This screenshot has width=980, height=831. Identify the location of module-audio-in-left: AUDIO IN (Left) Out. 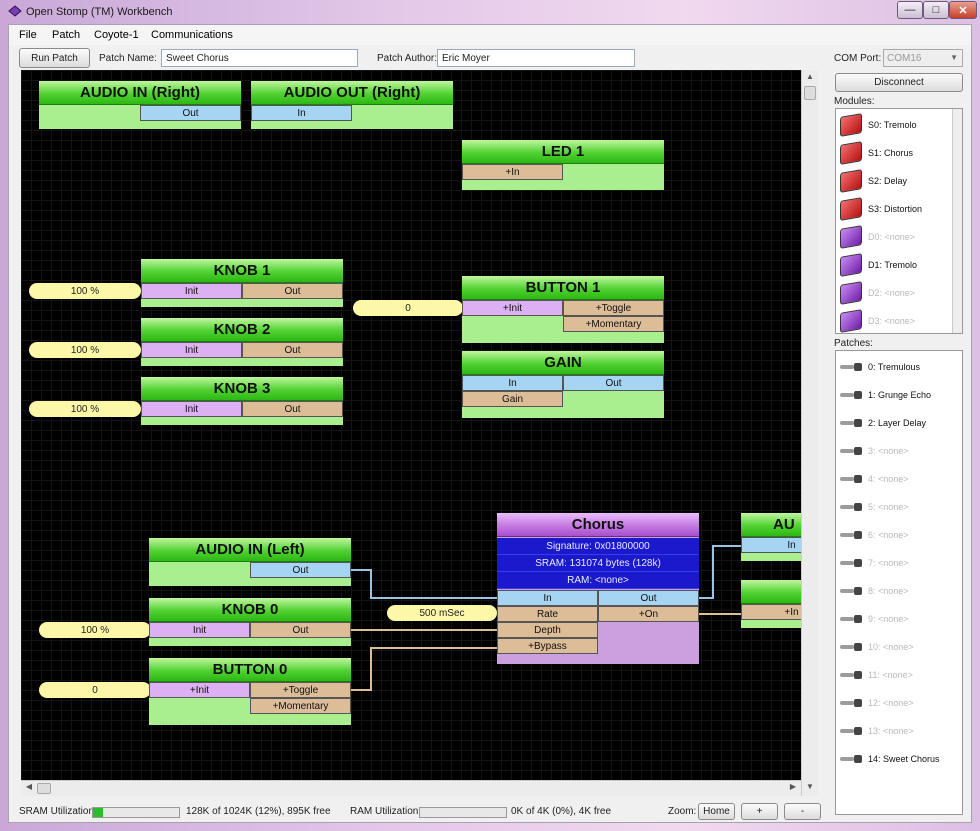
(250, 562).